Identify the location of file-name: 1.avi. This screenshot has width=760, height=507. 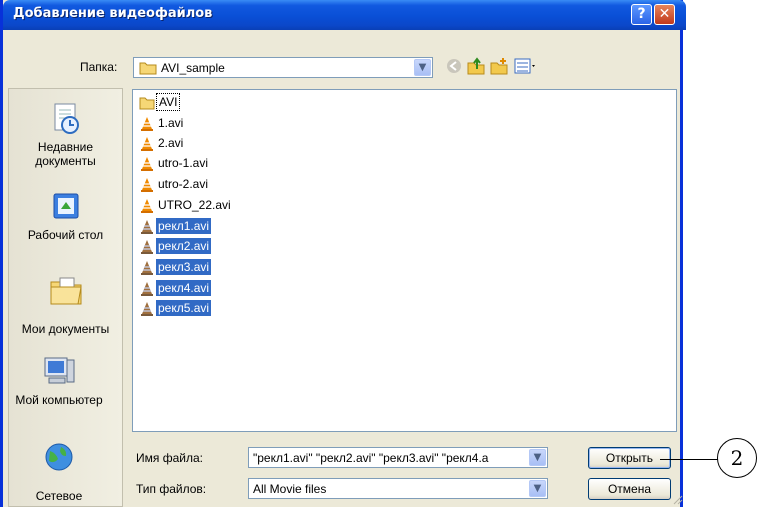
(171, 123).